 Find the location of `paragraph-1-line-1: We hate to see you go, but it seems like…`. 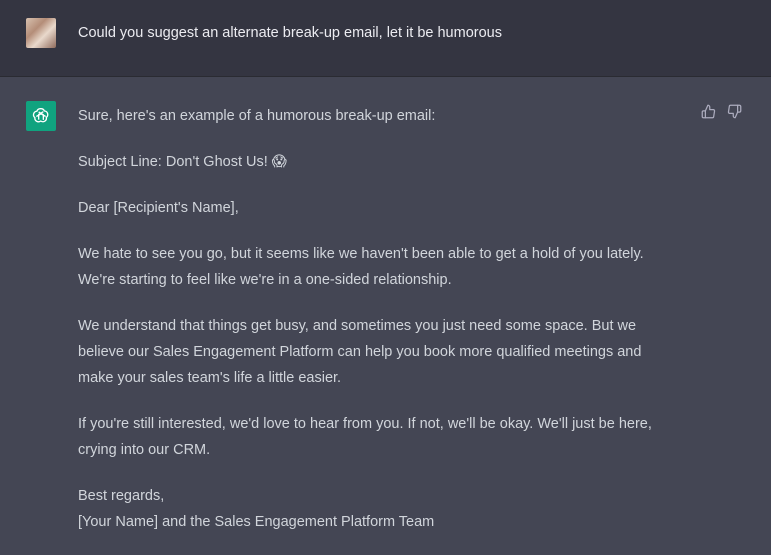

paragraph-1-line-1: We hate to see you go, but it seems like… is located at coordinates (361, 254).